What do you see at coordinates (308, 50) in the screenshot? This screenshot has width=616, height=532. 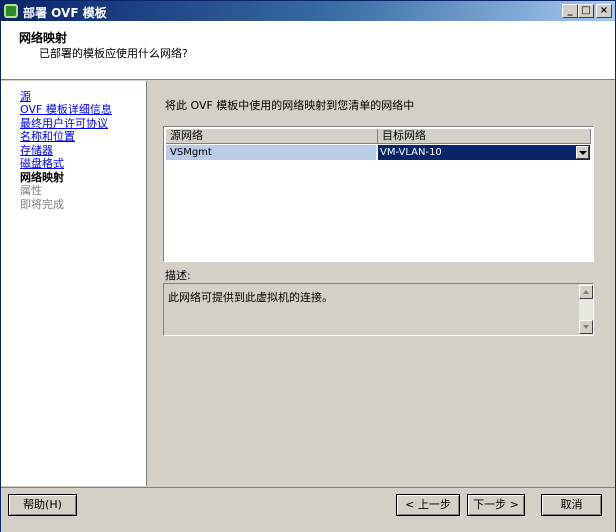 I see `wizard-header: 网络映射 已部署的模板应使用什么网络?` at bounding box center [308, 50].